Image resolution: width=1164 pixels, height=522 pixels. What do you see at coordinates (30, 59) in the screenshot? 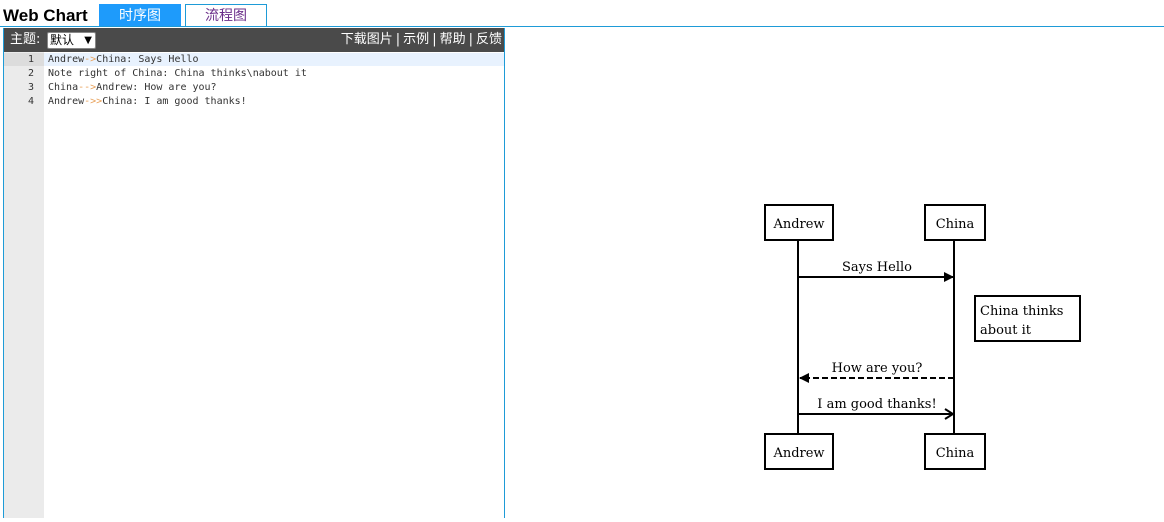
I see `line-number: 1` at bounding box center [30, 59].